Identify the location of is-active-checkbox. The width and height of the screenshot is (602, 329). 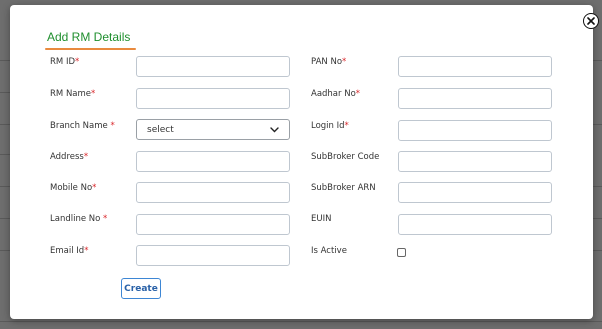
(401, 252).